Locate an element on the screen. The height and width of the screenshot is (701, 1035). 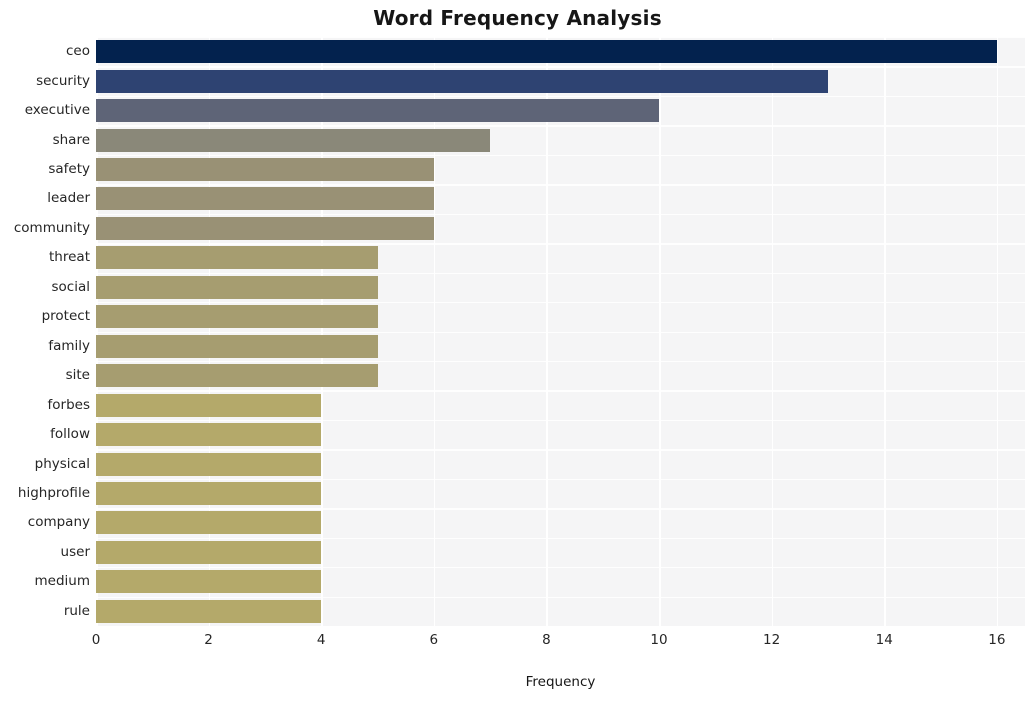
y-tick-label-executive: executive is located at coordinates (57, 110).